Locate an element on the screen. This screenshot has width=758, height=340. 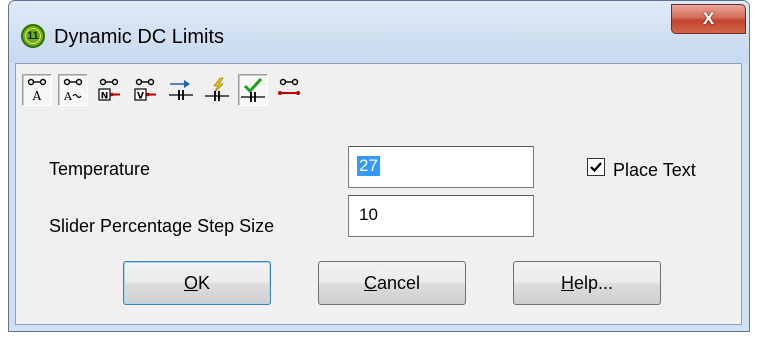
svg-text: V is located at coordinates (140, 97).